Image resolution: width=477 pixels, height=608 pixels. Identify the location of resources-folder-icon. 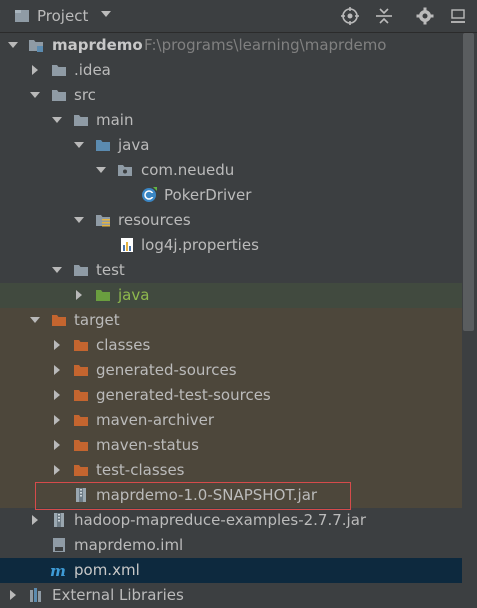
(103, 221).